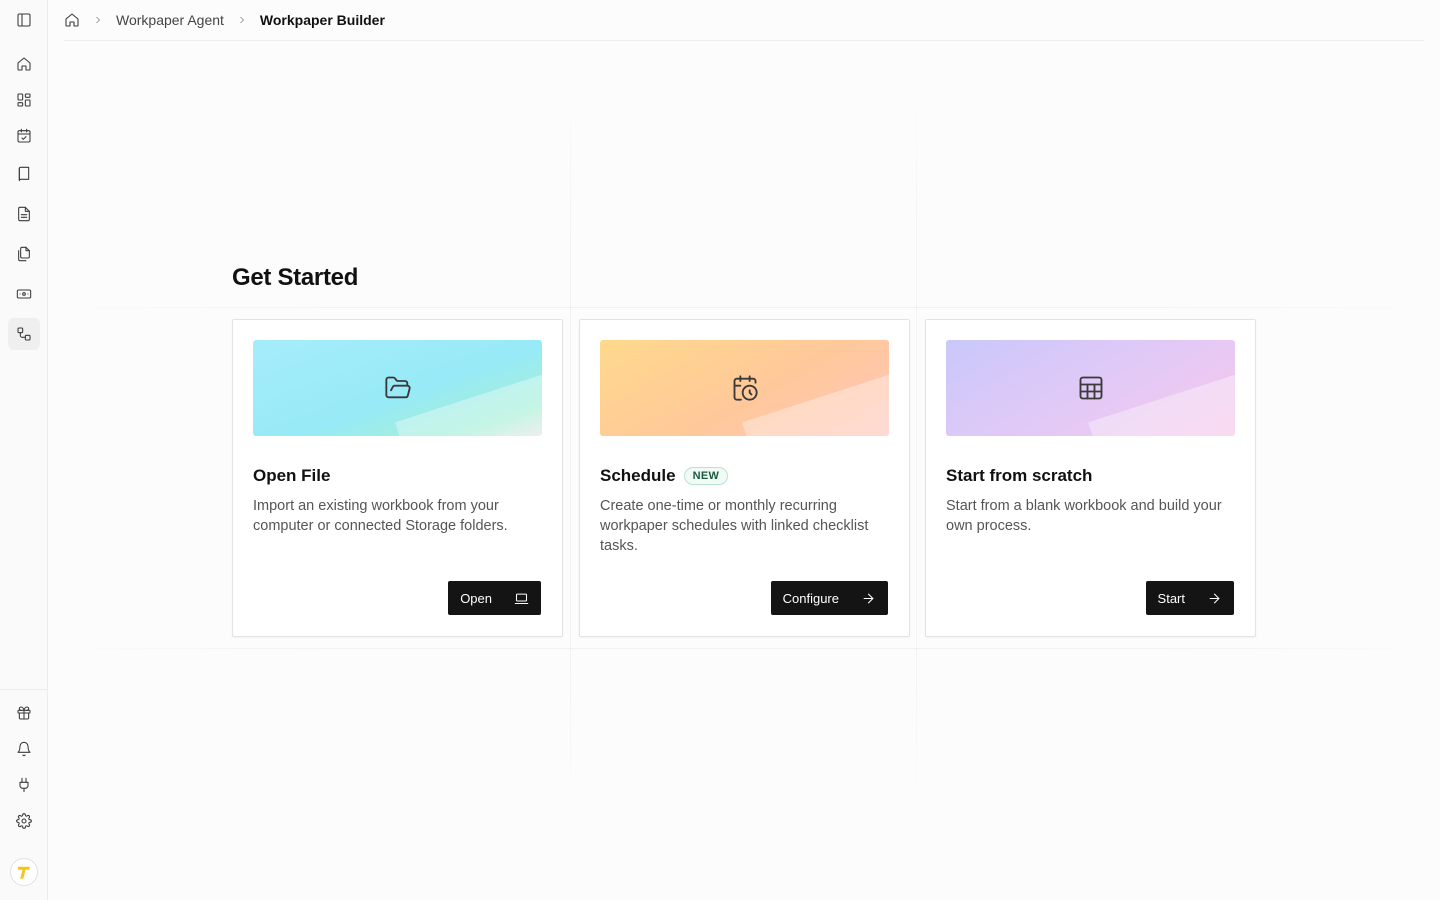  I want to click on plug-icon, so click(24, 785).